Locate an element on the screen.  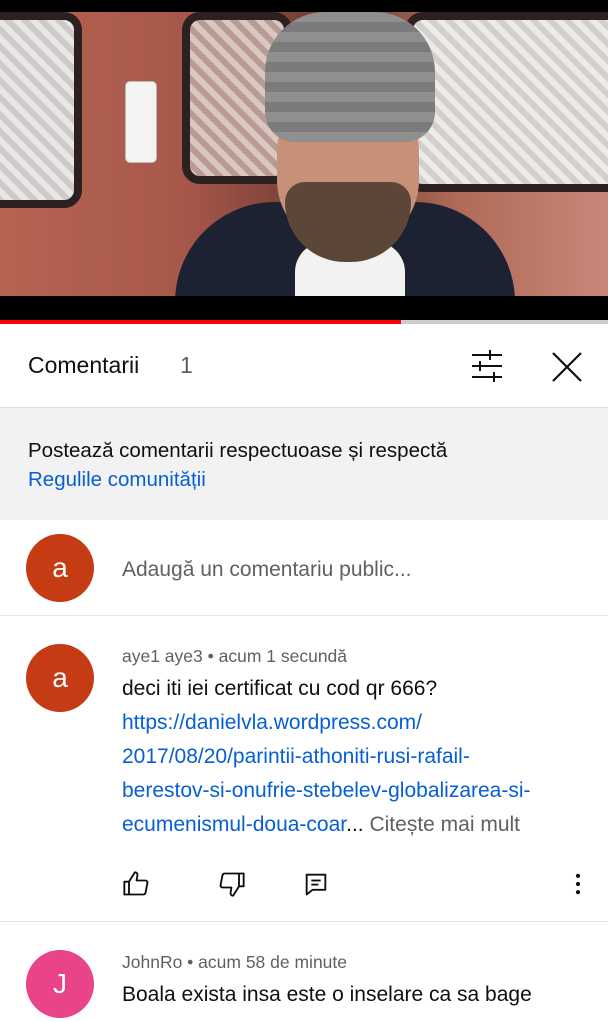
comment-meta: aye1 aye3 • acum 1 secundă is located at coordinates (235, 656).